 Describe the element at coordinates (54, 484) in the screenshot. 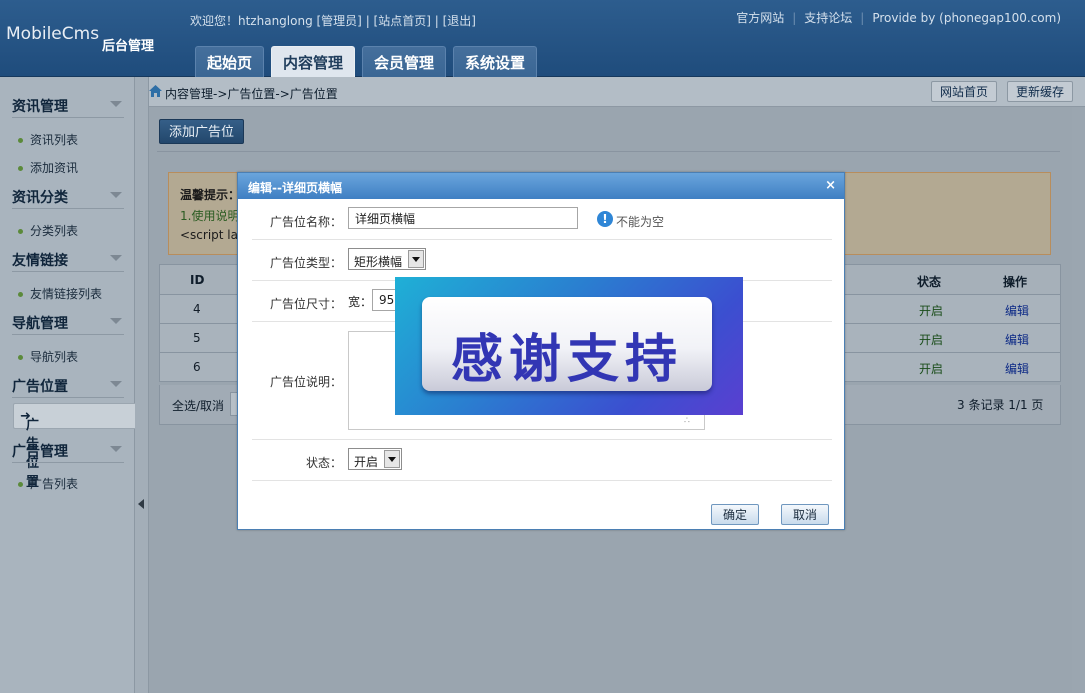

I see `sidebar-item-label: 广告列表` at that location.